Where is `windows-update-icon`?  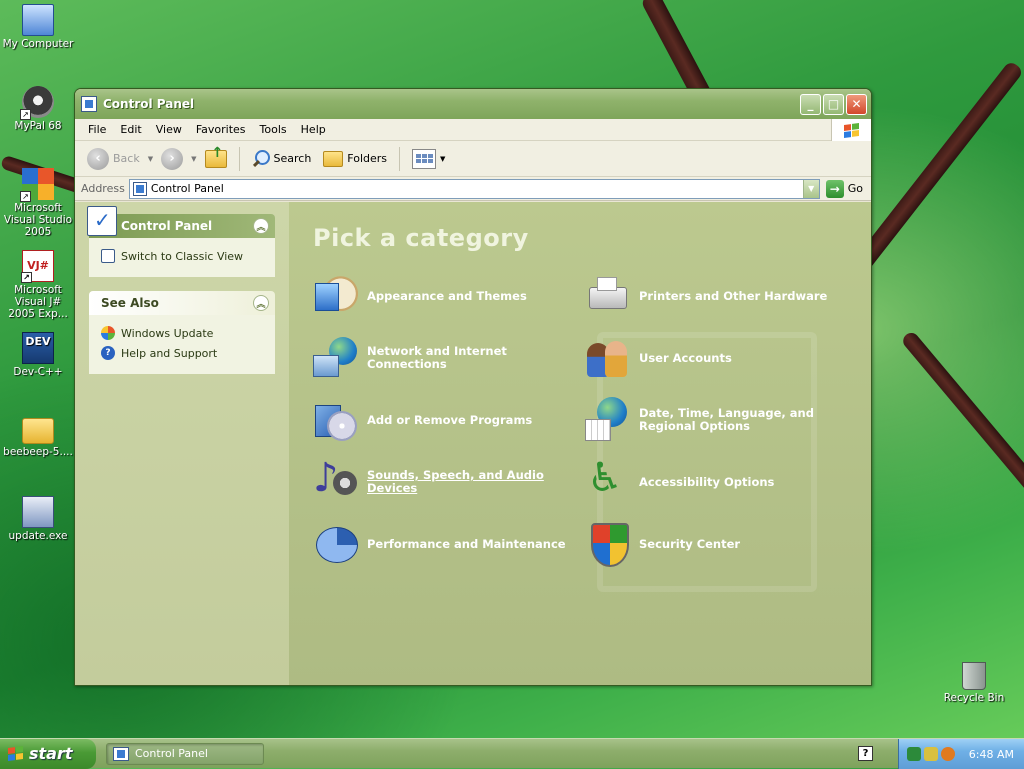
windows-update-icon is located at coordinates (108, 333).